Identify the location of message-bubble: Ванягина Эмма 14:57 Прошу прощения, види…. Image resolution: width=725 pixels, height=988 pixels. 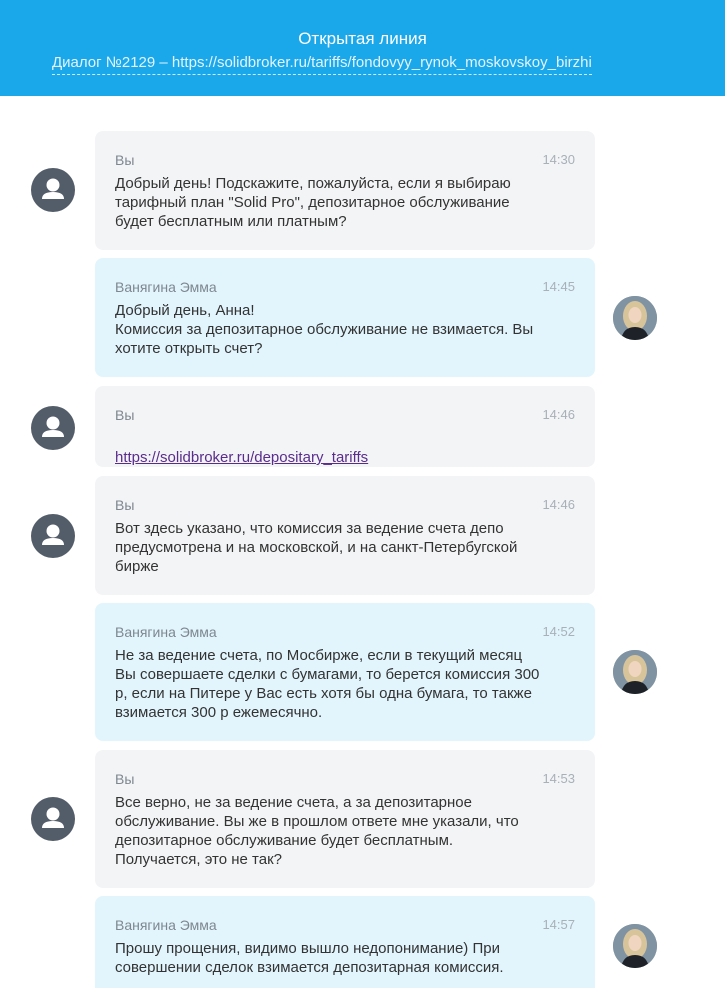
(345, 942).